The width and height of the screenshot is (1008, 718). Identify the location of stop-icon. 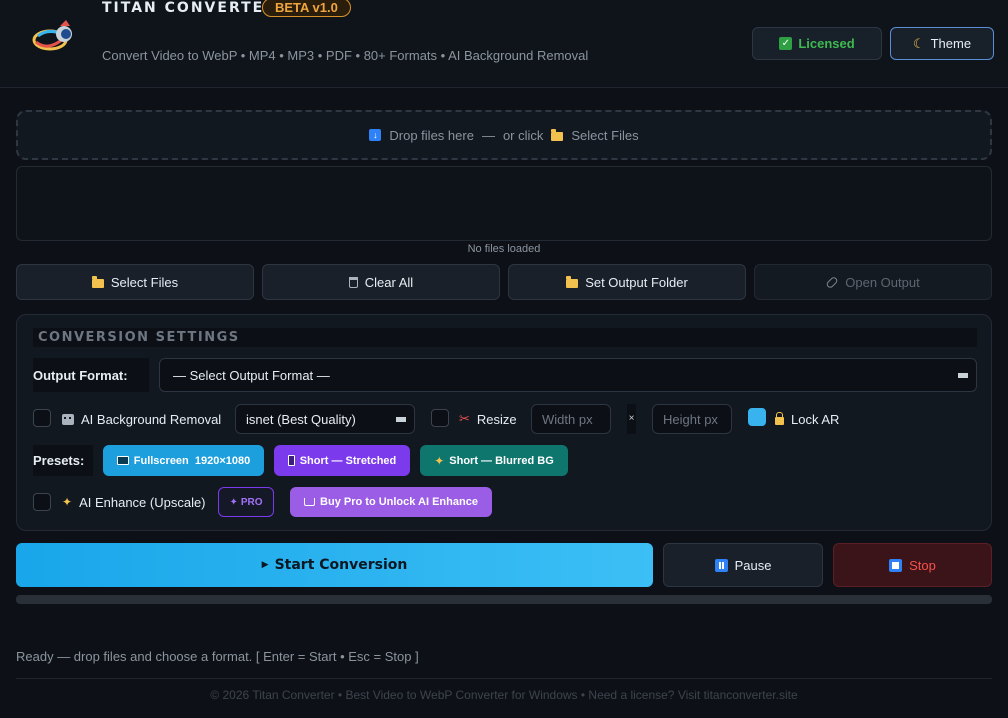
(896, 565).